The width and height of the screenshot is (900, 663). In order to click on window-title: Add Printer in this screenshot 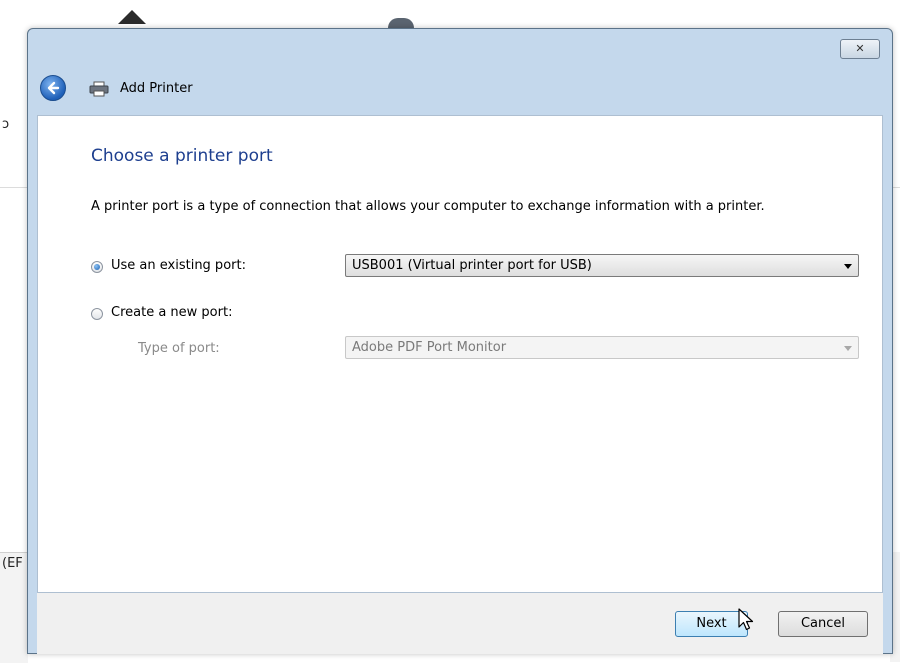, I will do `click(156, 88)`.